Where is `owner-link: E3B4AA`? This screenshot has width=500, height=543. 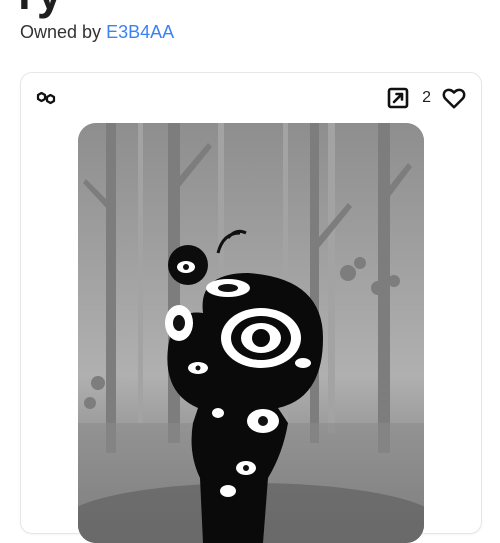
owner-link: E3B4AA is located at coordinates (140, 32).